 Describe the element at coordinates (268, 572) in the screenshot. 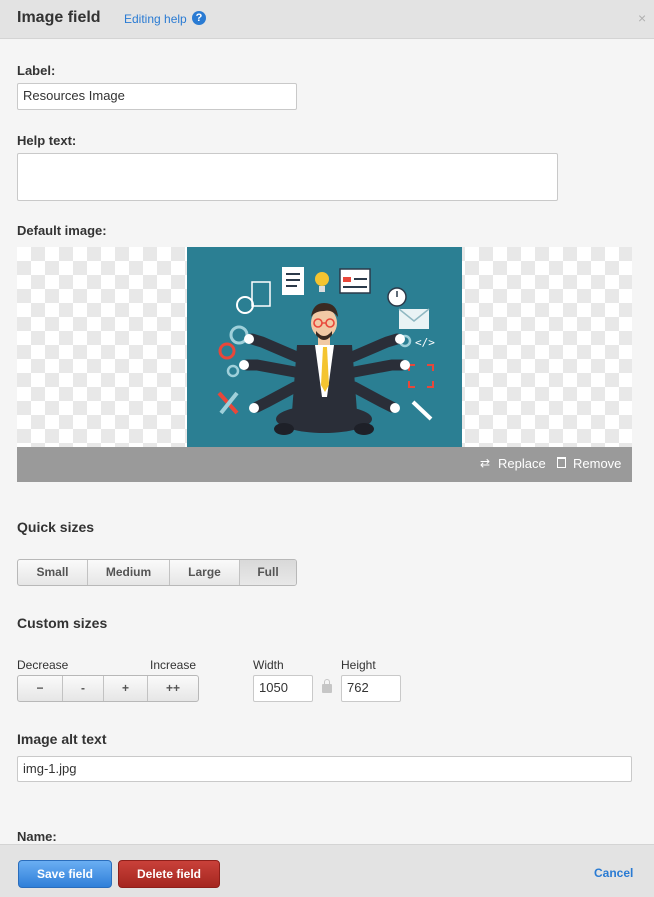

I see `quick-size-full: Full` at that location.